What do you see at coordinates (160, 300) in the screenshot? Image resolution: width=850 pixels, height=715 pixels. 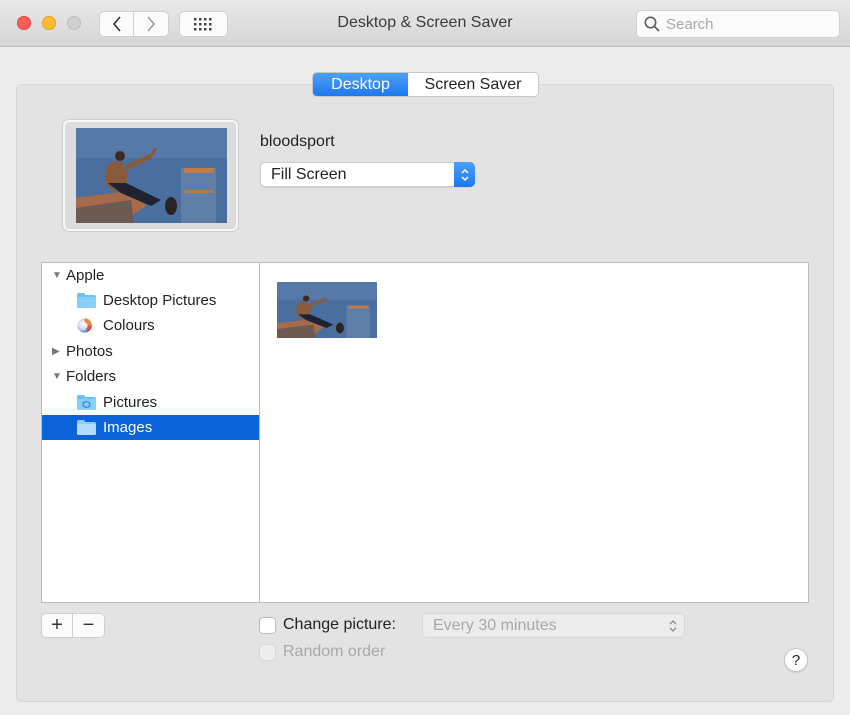 I see `source-label: Desktop Pictures` at bounding box center [160, 300].